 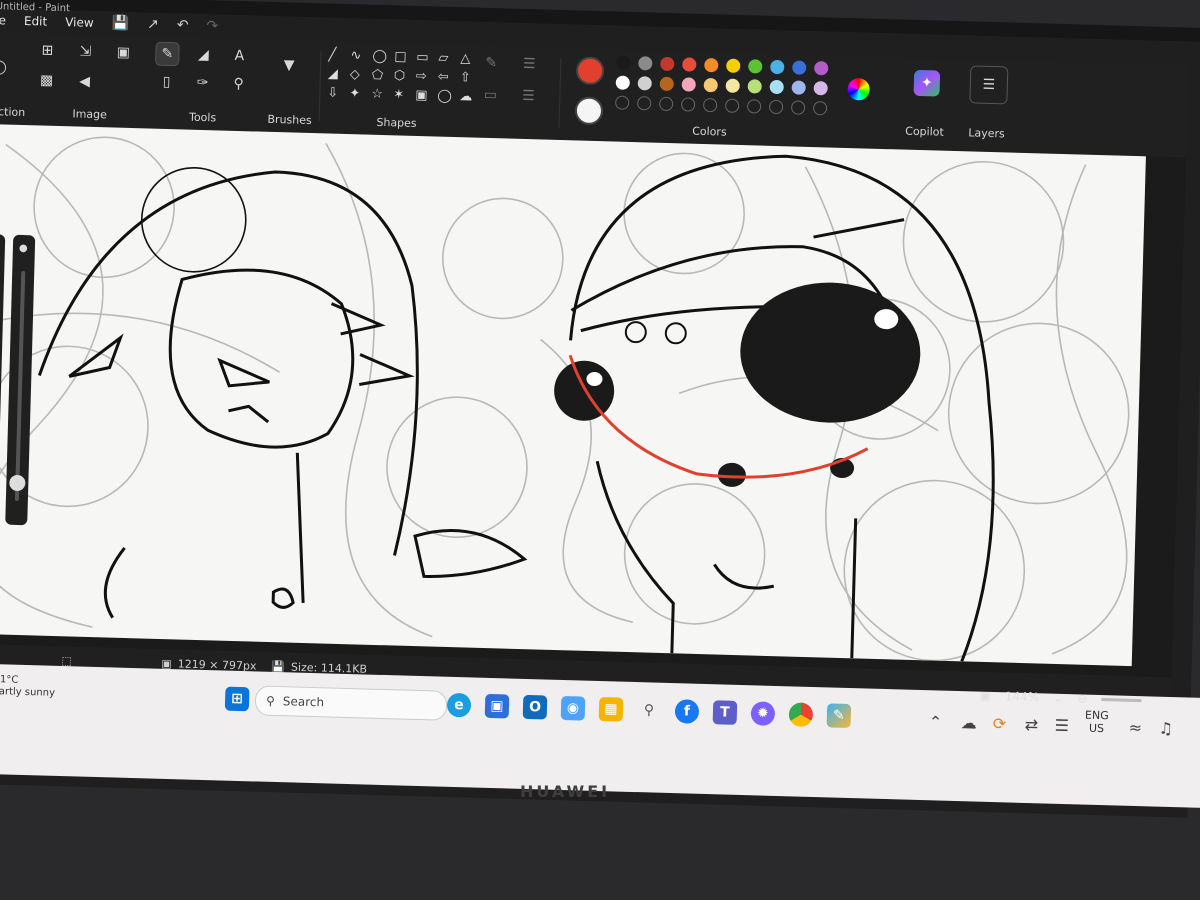 I want to click on menu-view: View, so click(x=79, y=22).